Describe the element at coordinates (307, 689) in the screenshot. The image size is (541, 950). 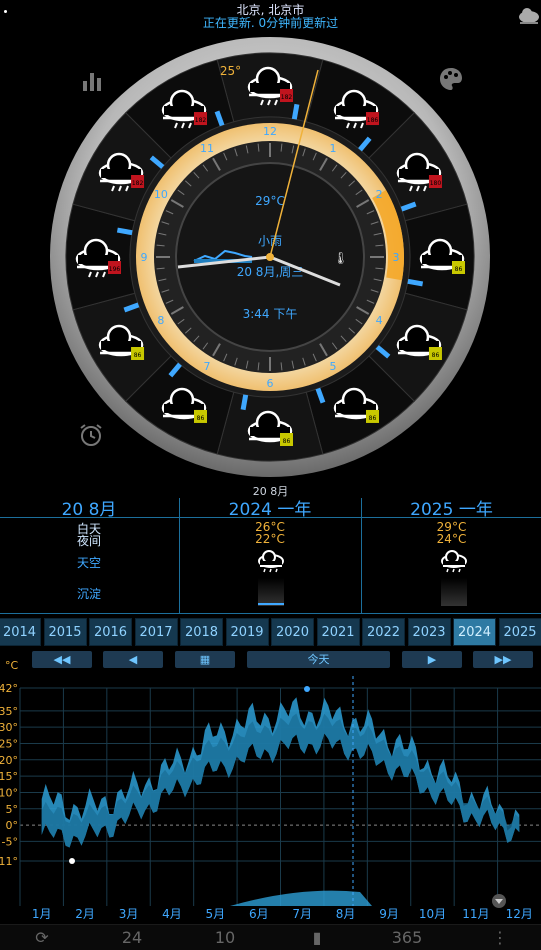
I see `max-point` at that location.